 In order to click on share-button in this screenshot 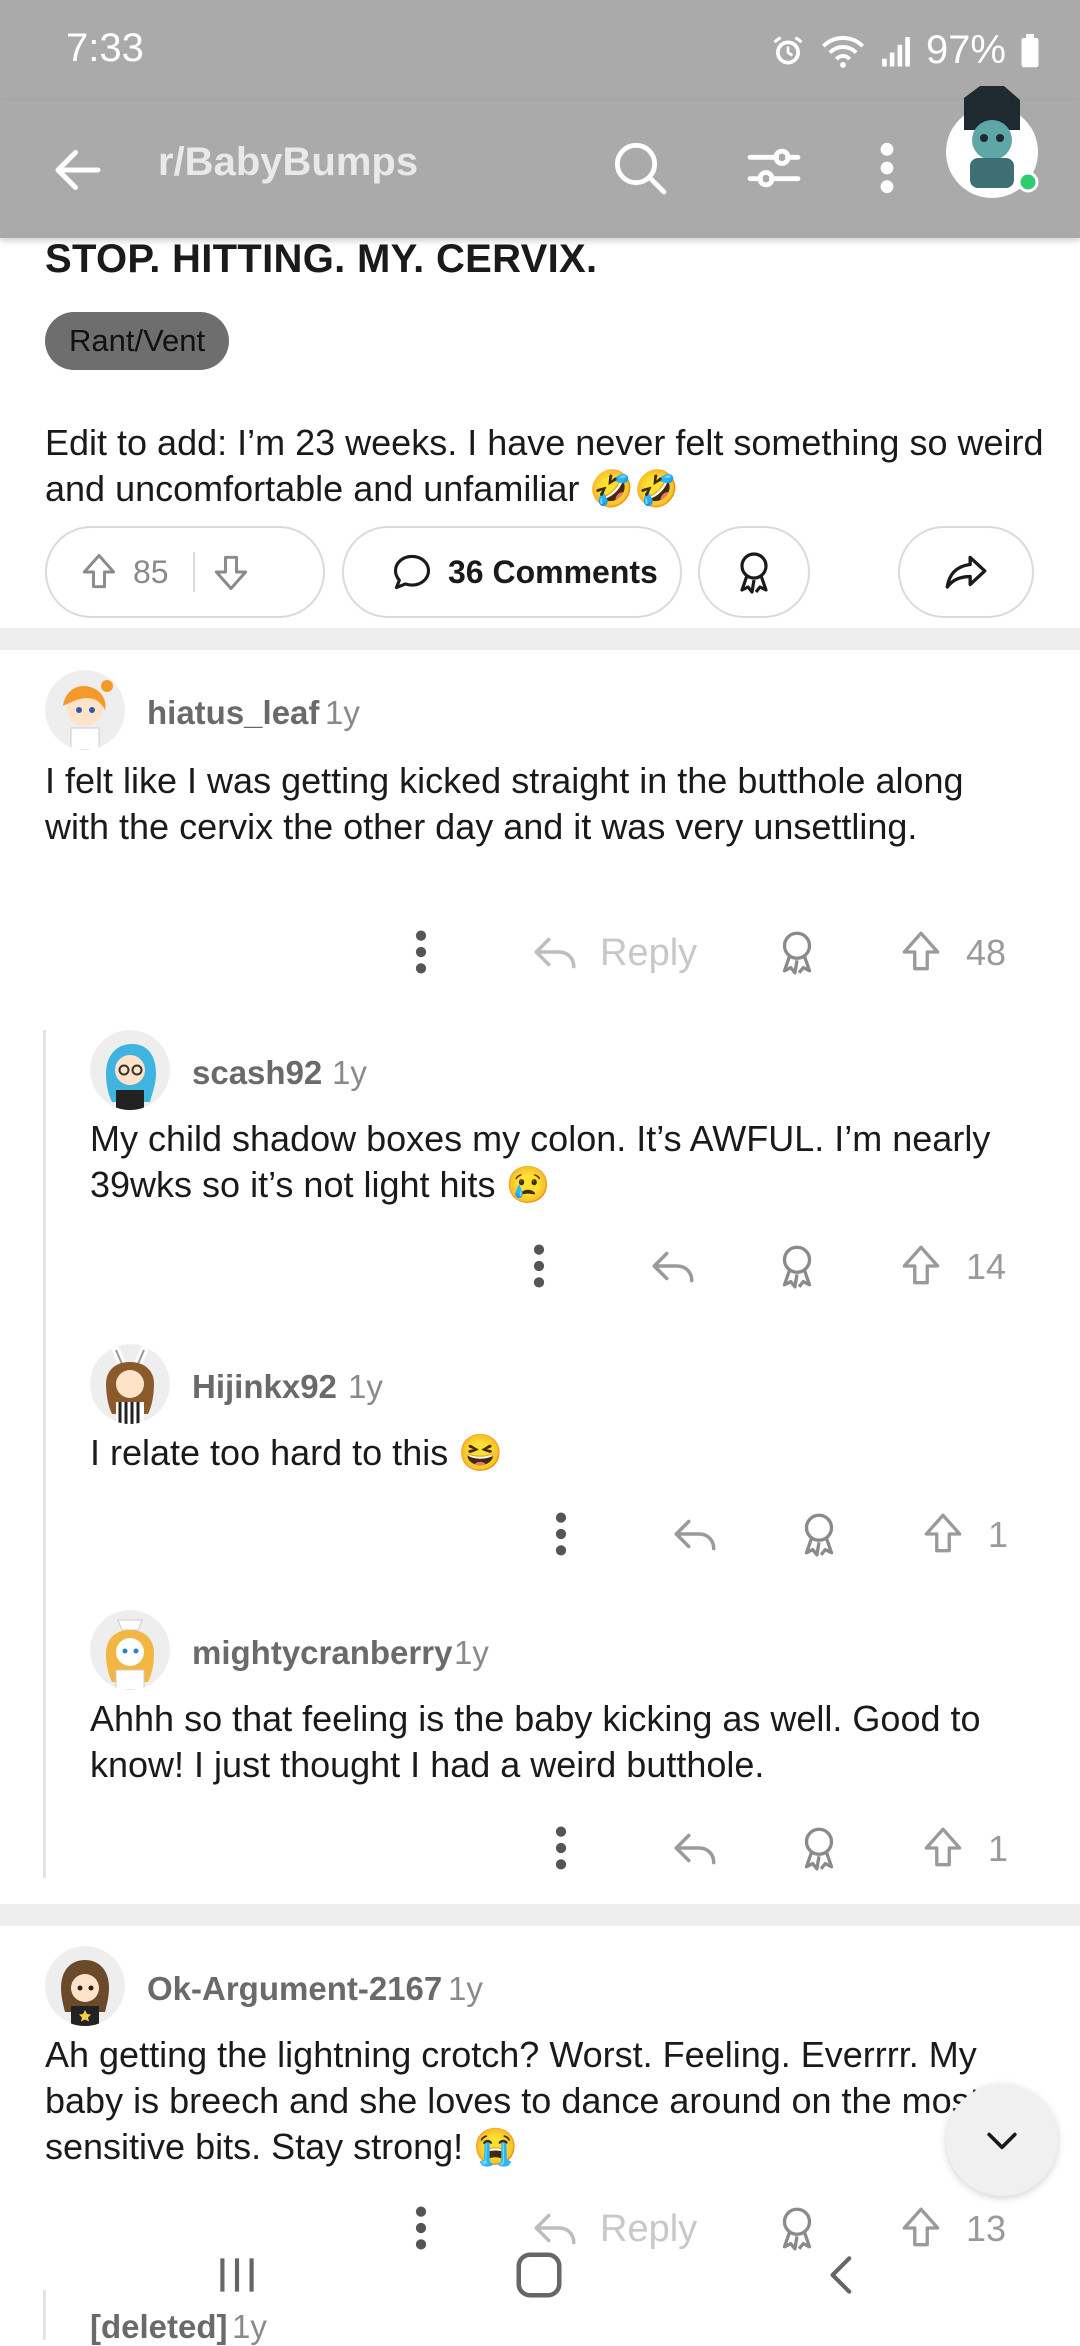, I will do `click(966, 572)`.